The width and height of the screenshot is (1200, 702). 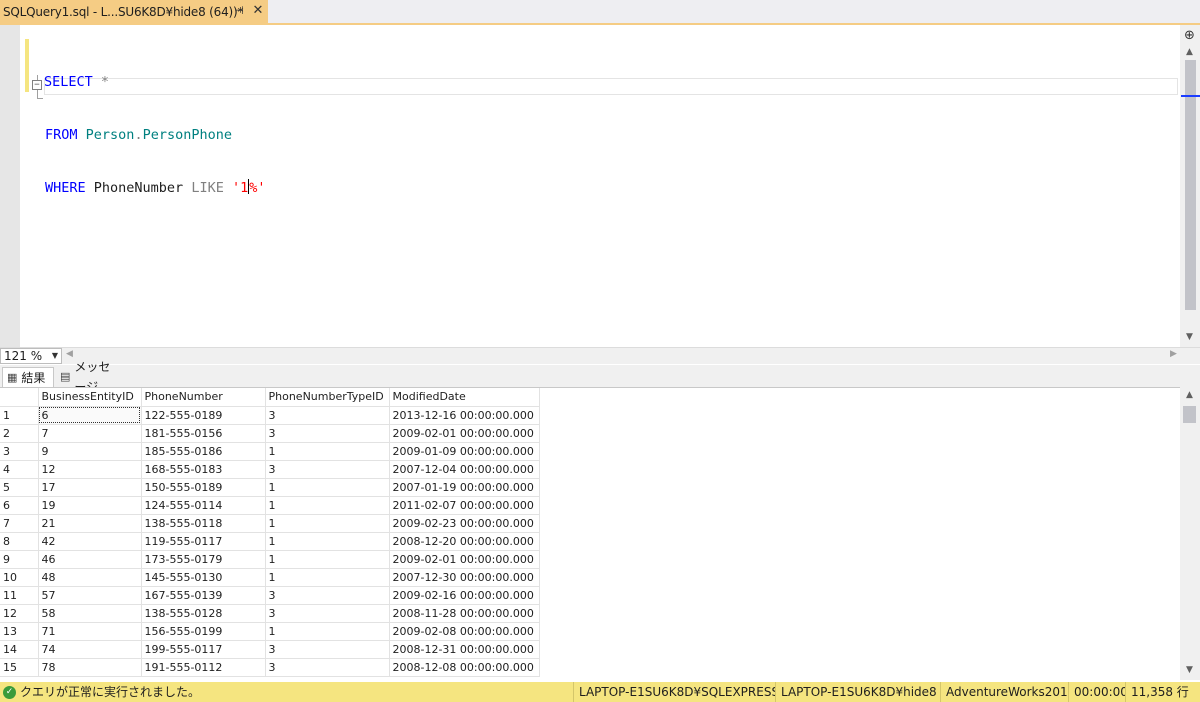 I want to click on table-row: 10 48 145-555-0130 1 2007-12-30 00:00:00.000, so click(x=270, y=577).